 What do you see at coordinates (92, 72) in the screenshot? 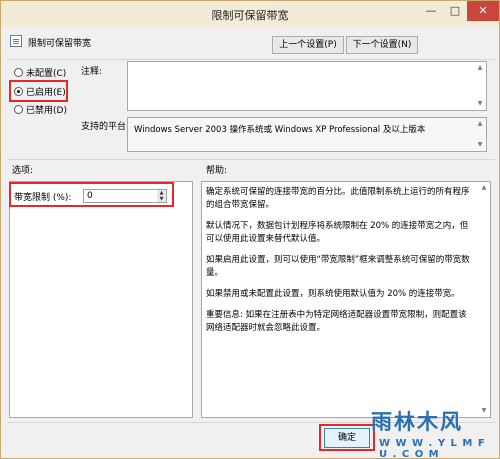
I see `comment-label: 注释:` at bounding box center [92, 72].